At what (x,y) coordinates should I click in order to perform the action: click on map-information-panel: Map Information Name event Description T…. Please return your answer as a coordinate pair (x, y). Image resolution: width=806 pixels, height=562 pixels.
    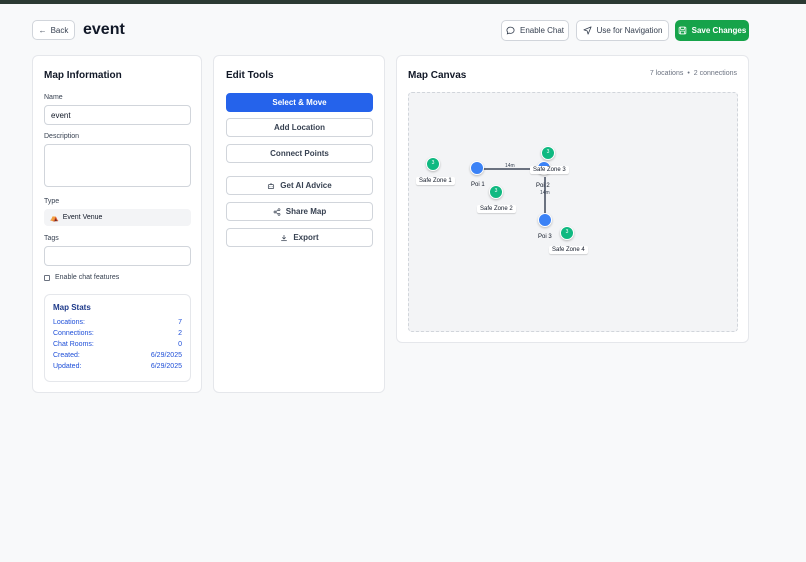
    Looking at the image, I should click on (117, 224).